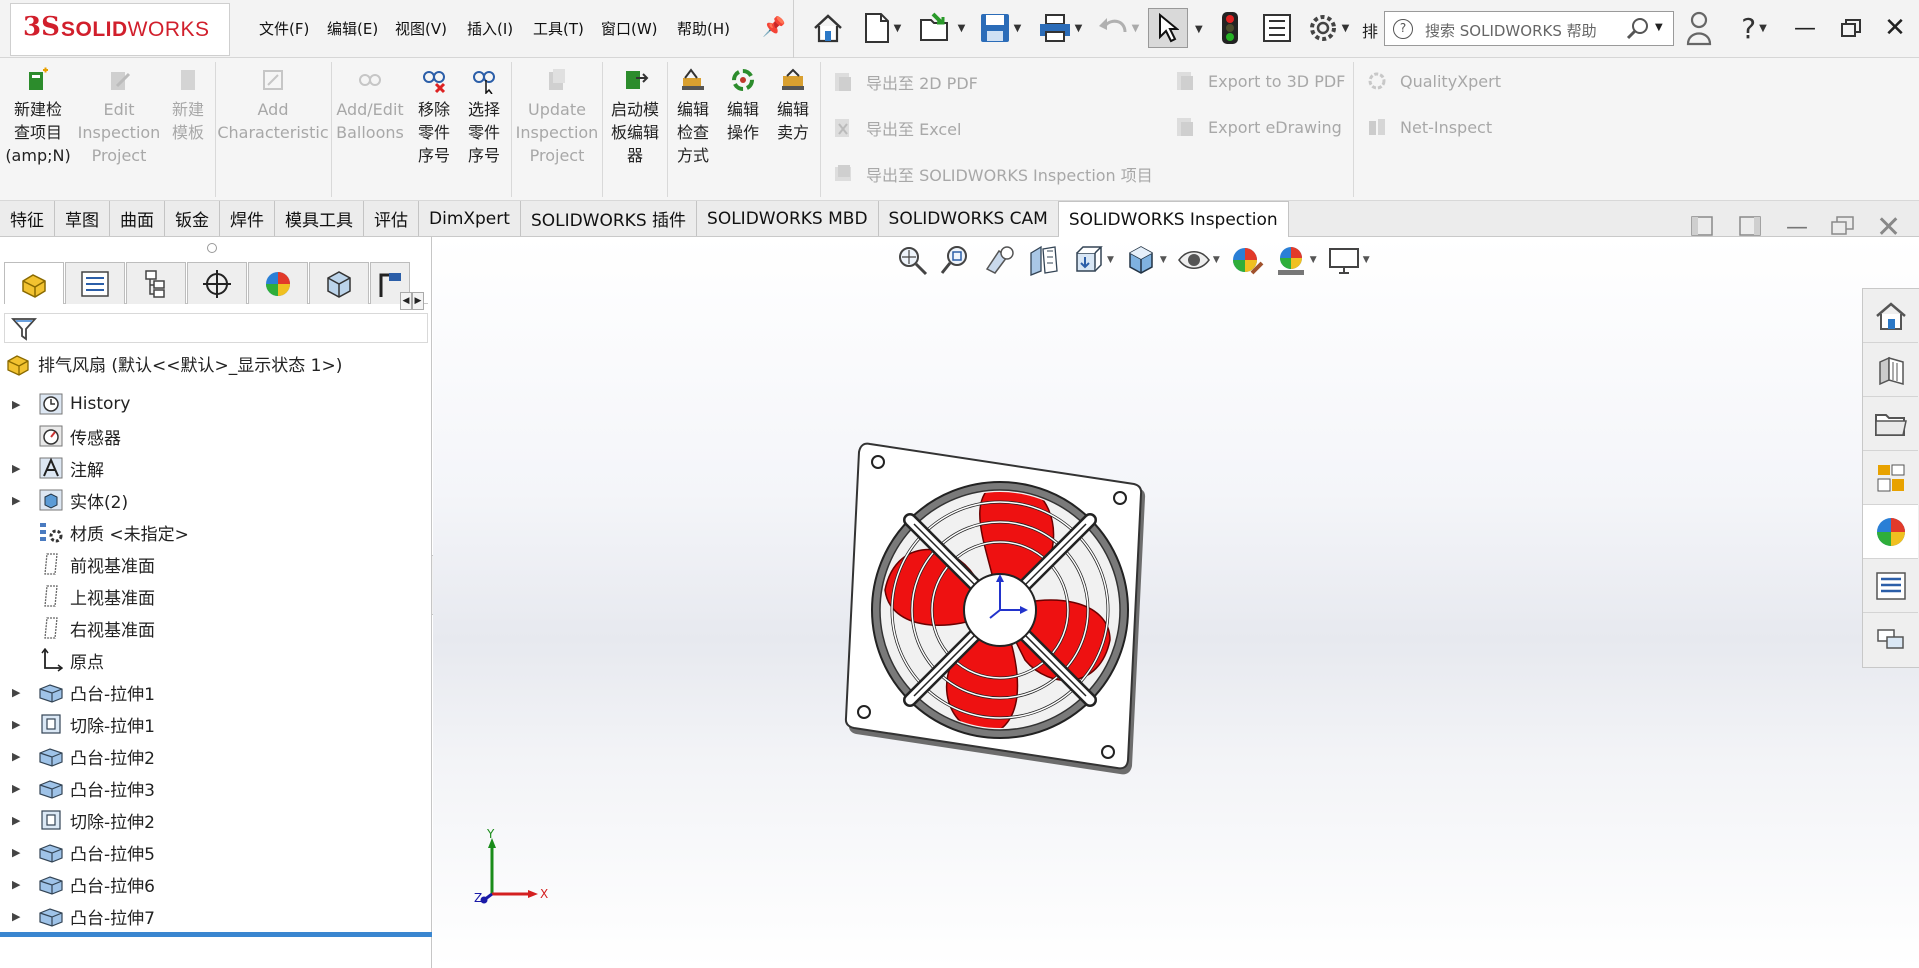 The image size is (1919, 968). What do you see at coordinates (490, 28) in the screenshot?
I see `menu-insert: 插入(I)` at bounding box center [490, 28].